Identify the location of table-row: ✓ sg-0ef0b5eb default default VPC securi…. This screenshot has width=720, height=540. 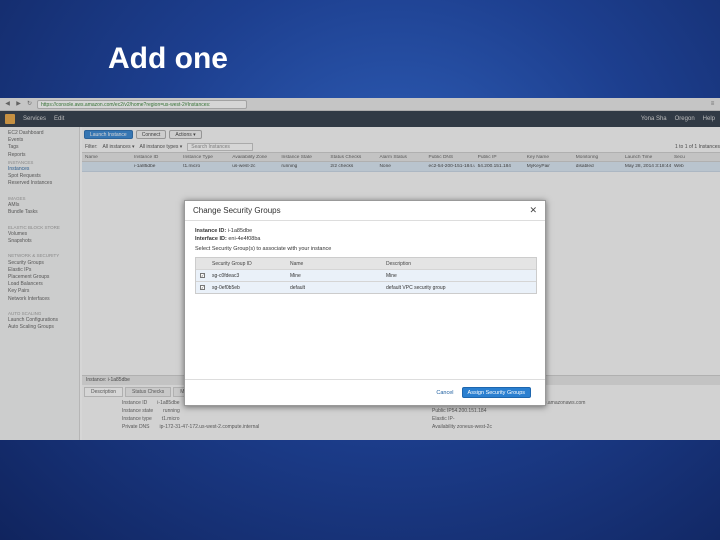
(366, 287).